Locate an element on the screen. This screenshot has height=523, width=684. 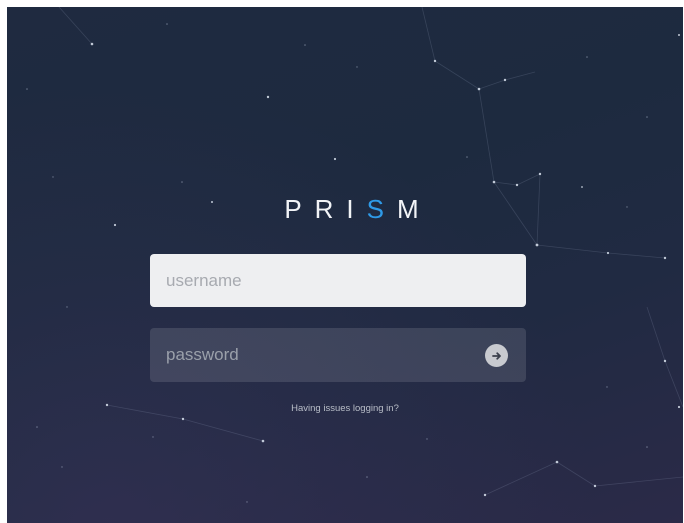
prism-logo: PRISM is located at coordinates (345, 209).